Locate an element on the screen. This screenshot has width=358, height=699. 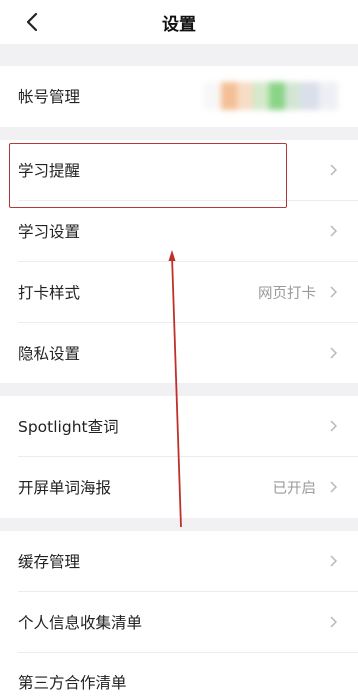
annotation-arrow-icon is located at coordinates (175, 389).